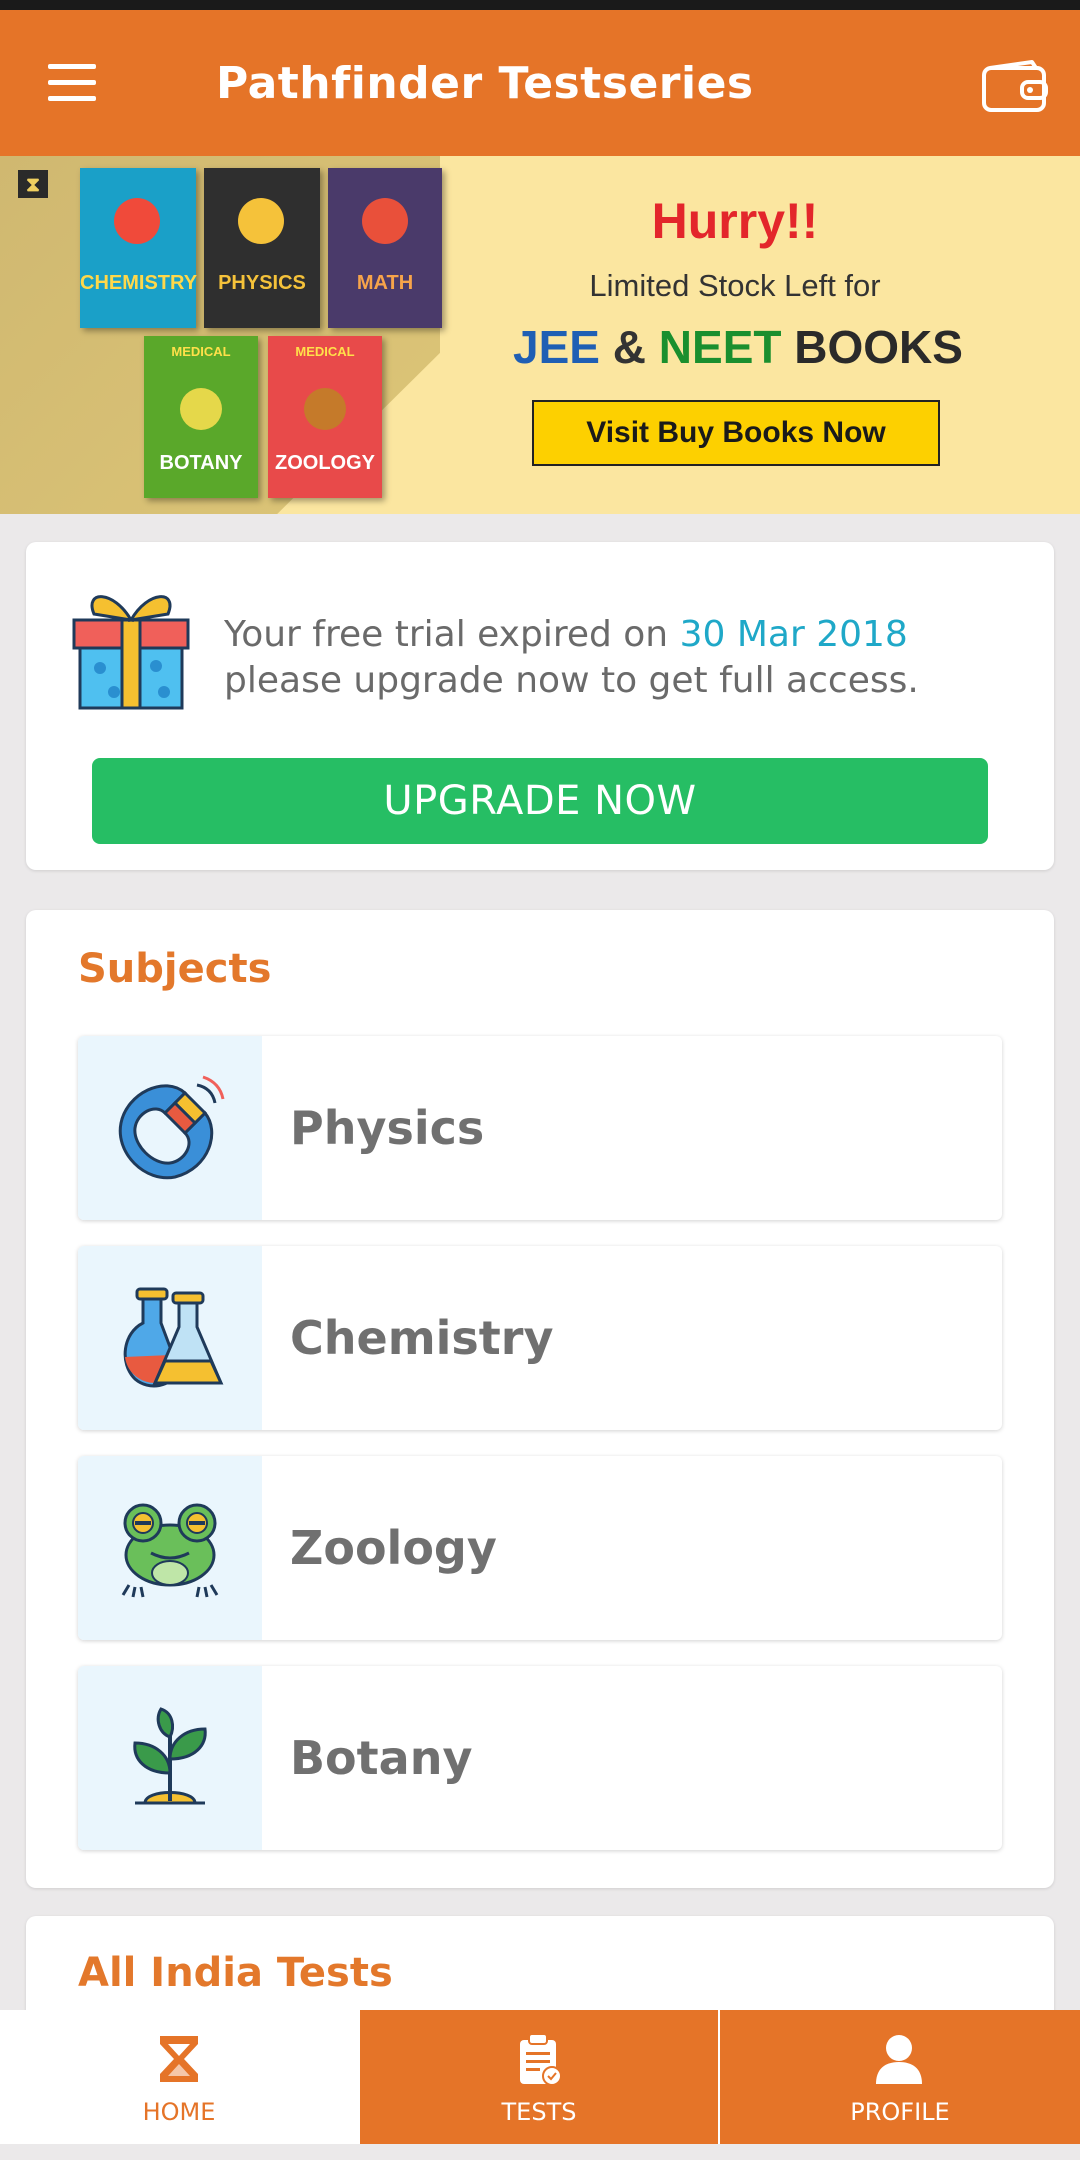  I want to click on subject-label-botany: Botany, so click(381, 1758).